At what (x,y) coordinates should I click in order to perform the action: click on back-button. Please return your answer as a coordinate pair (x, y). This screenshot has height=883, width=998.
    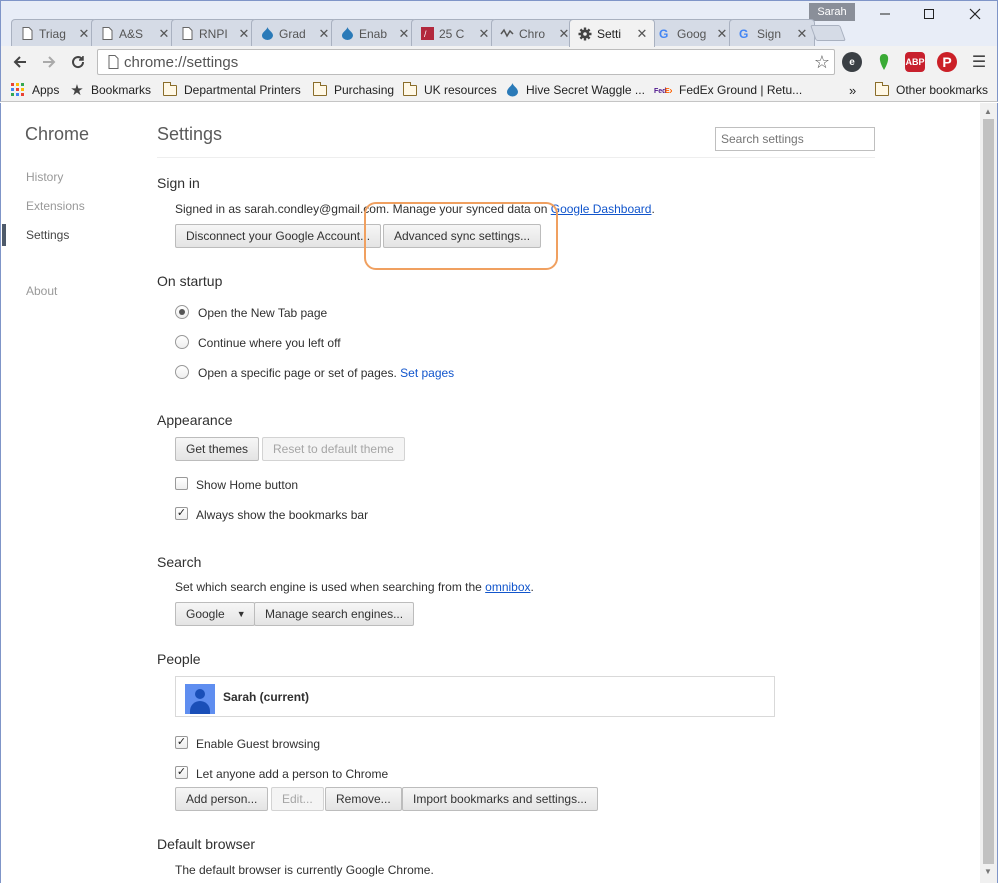
    Looking at the image, I should click on (20, 62).